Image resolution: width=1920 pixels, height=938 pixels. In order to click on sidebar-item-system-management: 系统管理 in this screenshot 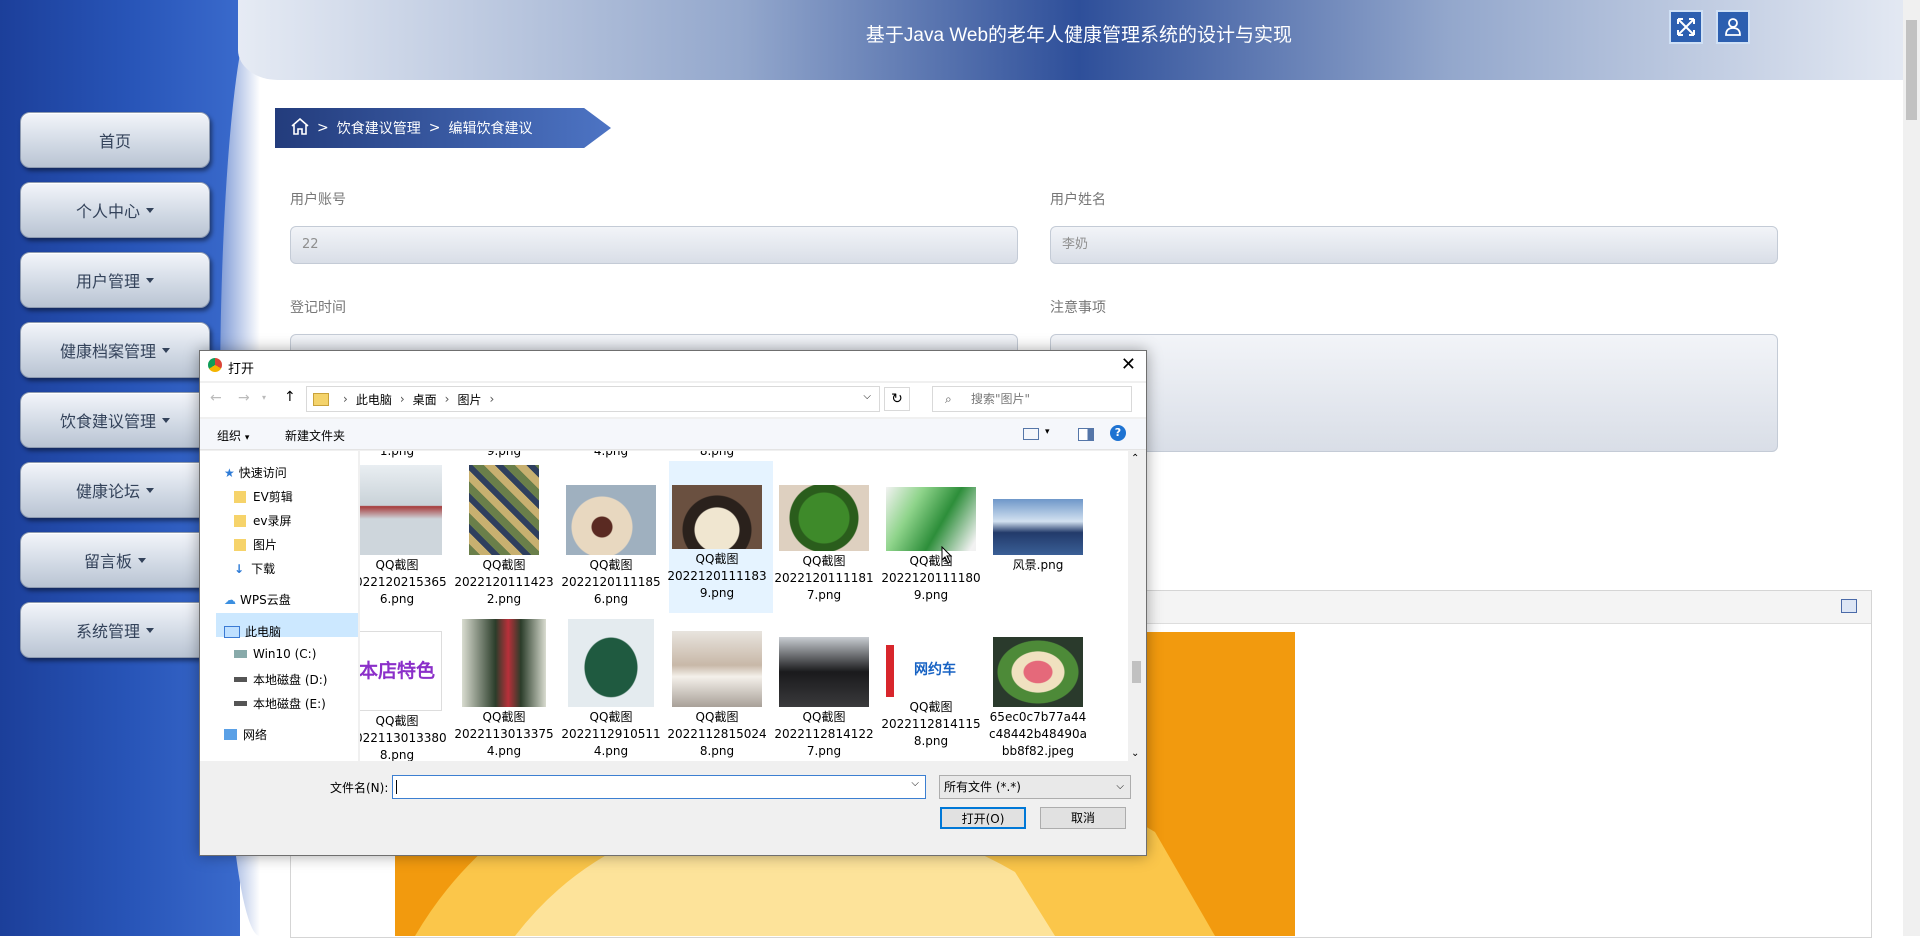, I will do `click(115, 630)`.